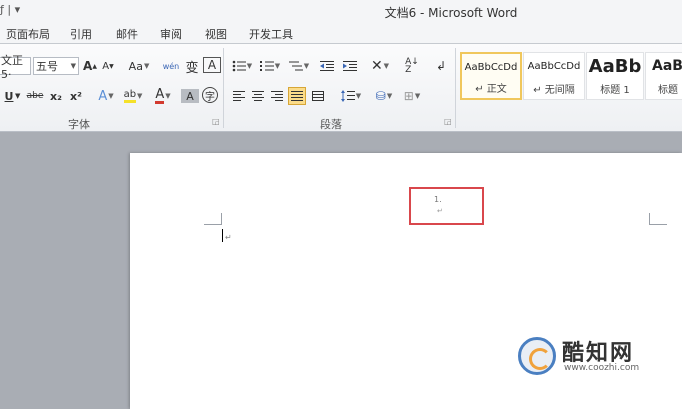 The height and width of the screenshot is (409, 682). I want to click on paragraph-mark-icon: ↲, so click(441, 66).